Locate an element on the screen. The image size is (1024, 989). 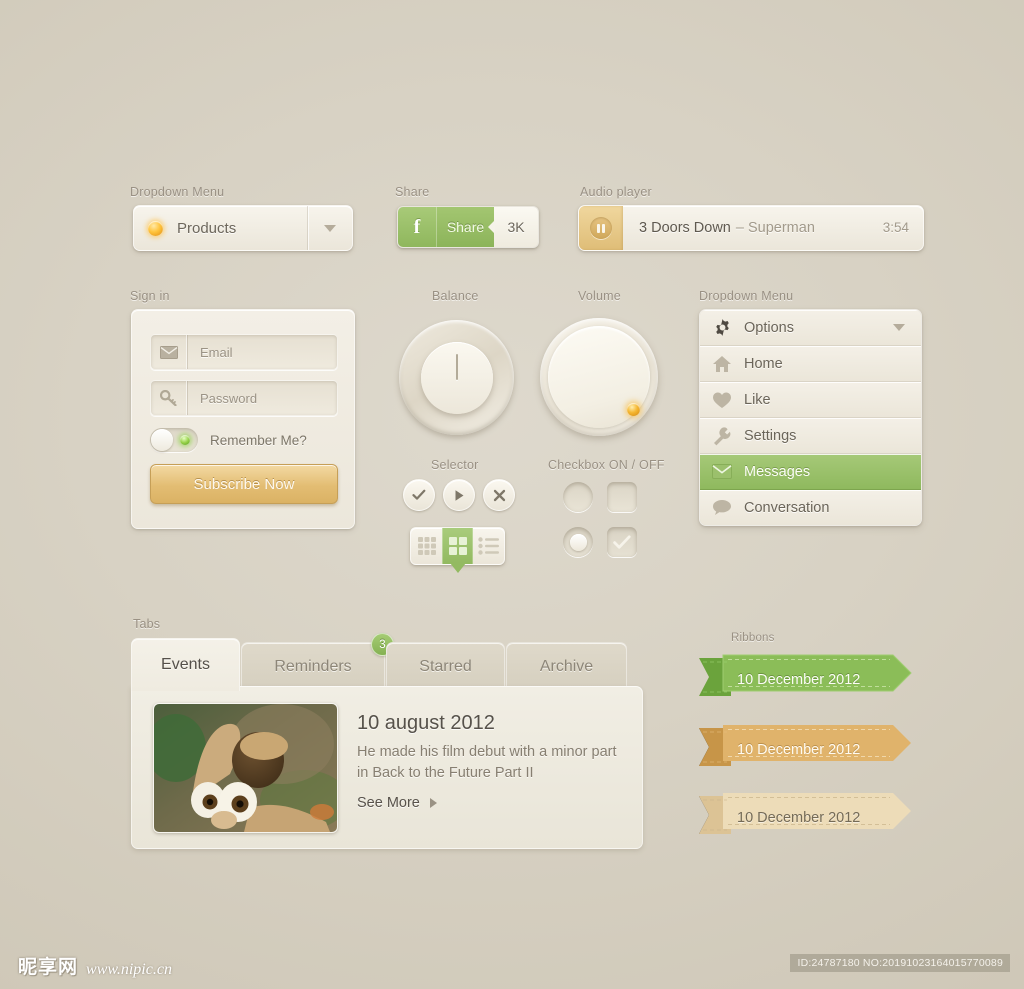
menu-item-label: Messages is located at coordinates (777, 471).